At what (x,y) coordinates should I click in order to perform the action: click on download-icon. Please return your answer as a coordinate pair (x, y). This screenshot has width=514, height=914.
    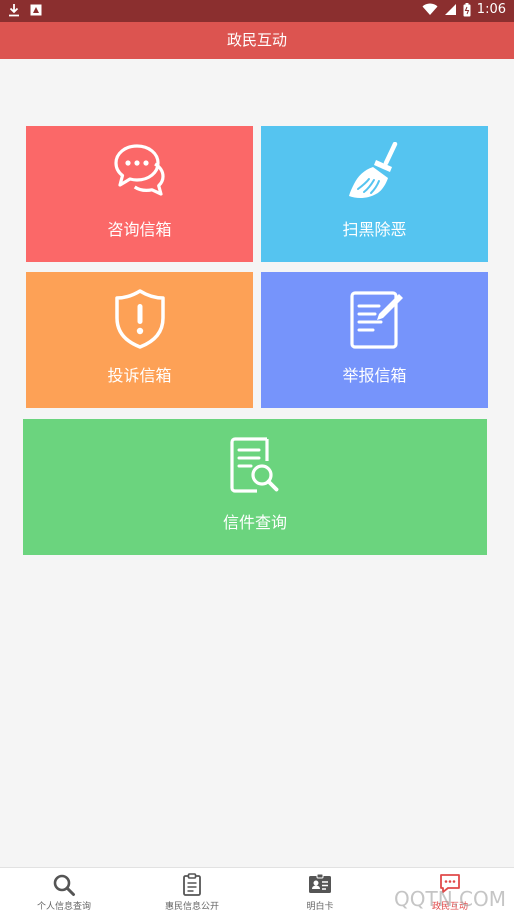
    Looking at the image, I should click on (14, 10).